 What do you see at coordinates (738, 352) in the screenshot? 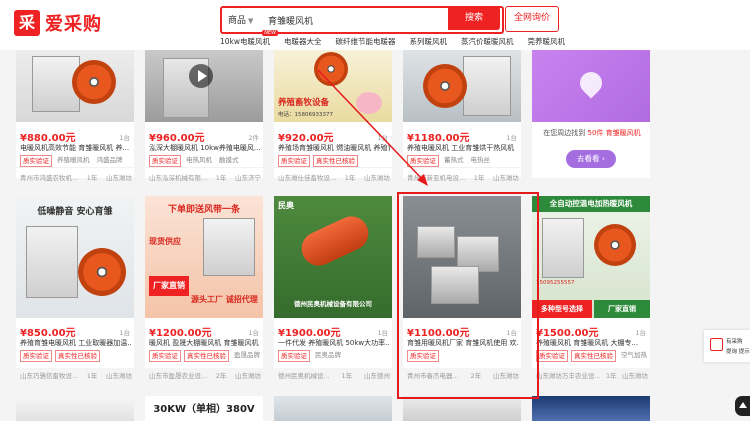
I see `widget-line-2: 提询 提示` at bounding box center [738, 352].